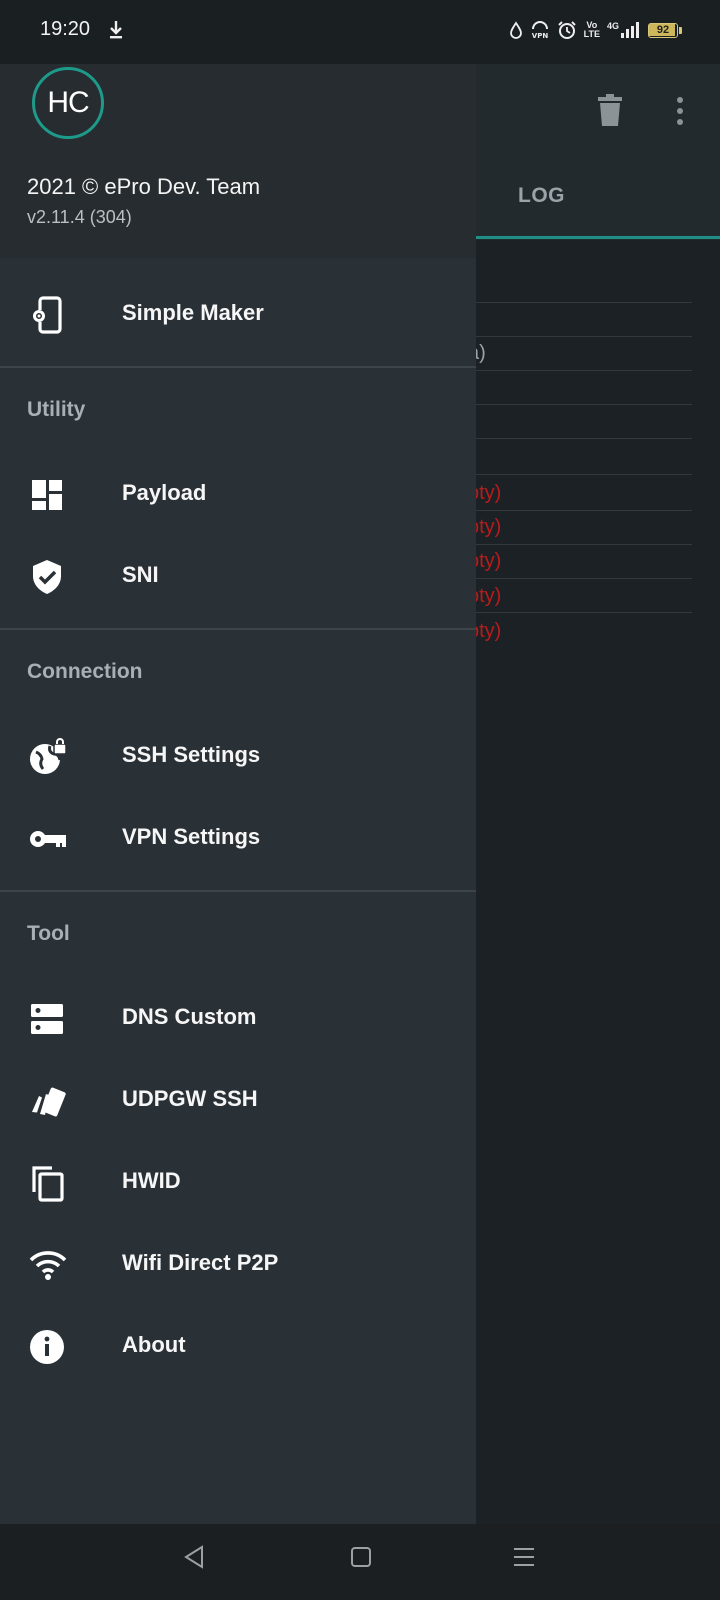 This screenshot has width=720, height=1600. What do you see at coordinates (524, 1559) in the screenshot?
I see `recents-menu-icon` at bounding box center [524, 1559].